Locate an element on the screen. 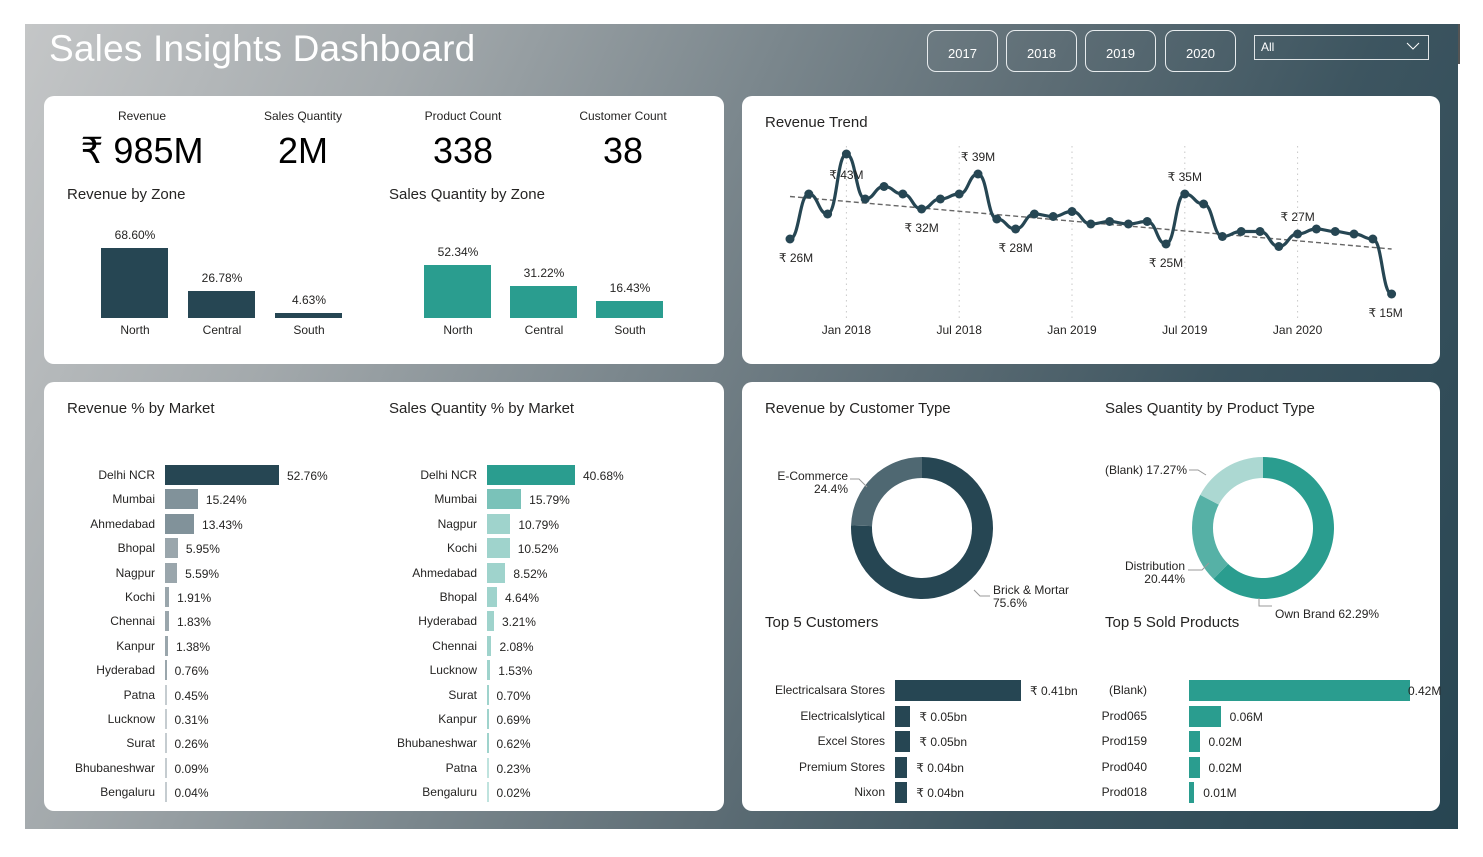 This screenshot has width=1483, height=857. kpi-product-count-label: Product Count is located at coordinates (463, 116).